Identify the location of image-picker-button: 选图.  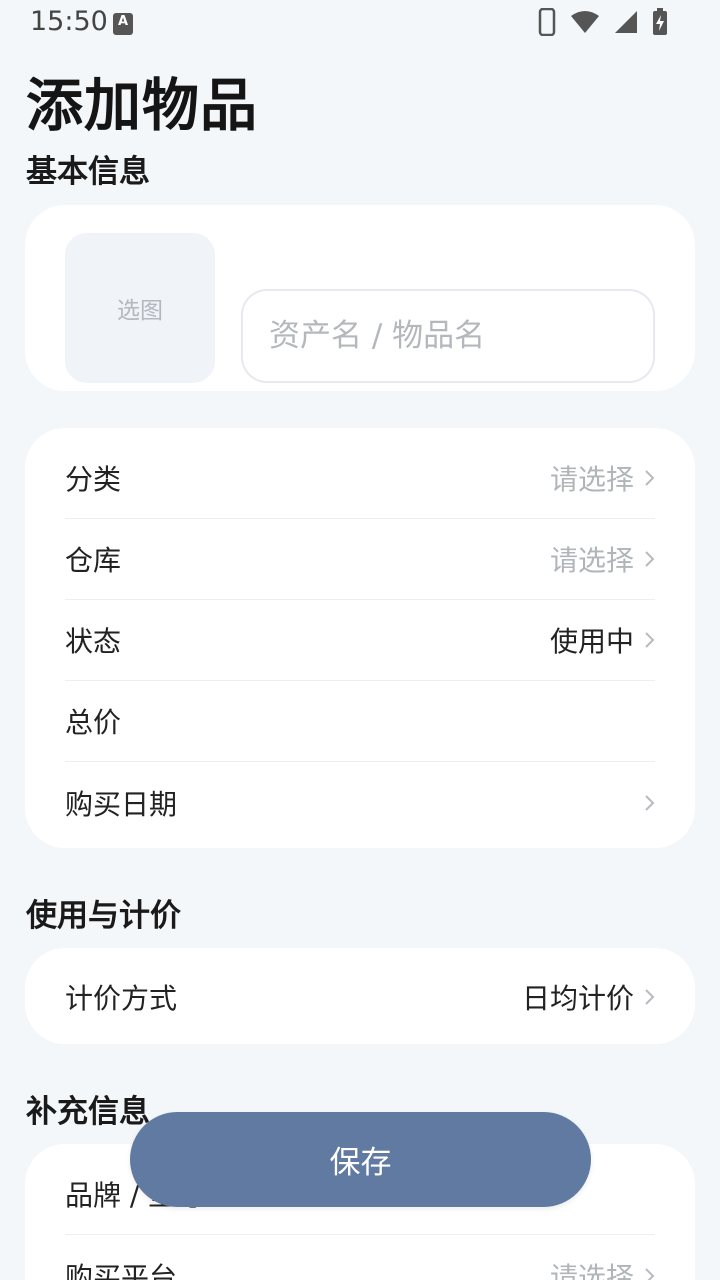
(140, 308).